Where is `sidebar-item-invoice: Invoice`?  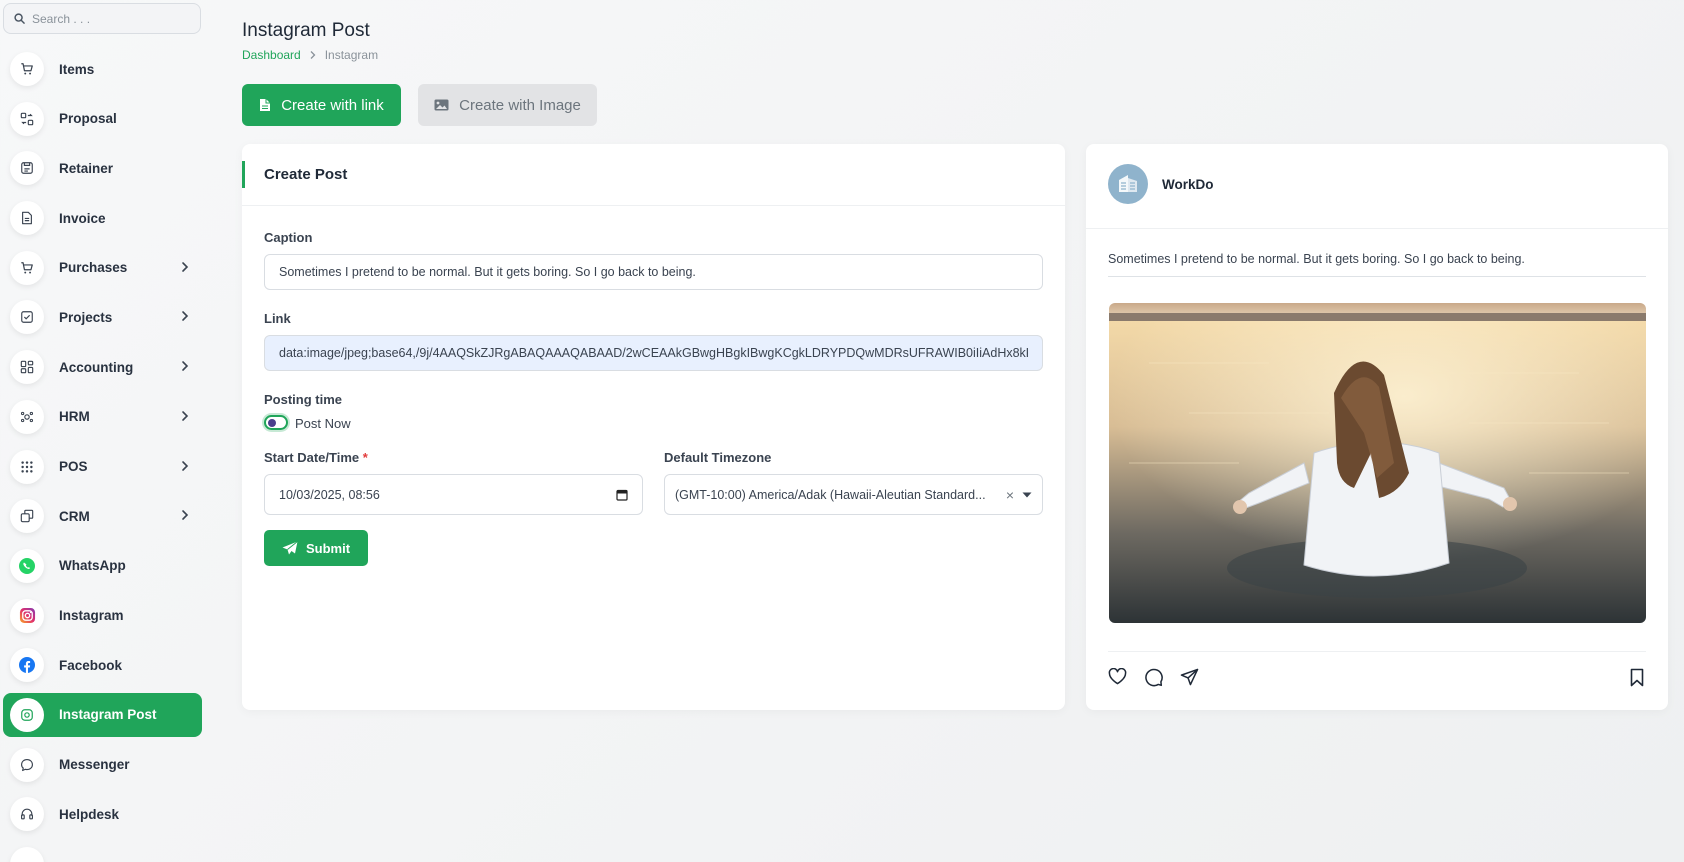
sidebar-item-invoice: Invoice is located at coordinates (102, 218).